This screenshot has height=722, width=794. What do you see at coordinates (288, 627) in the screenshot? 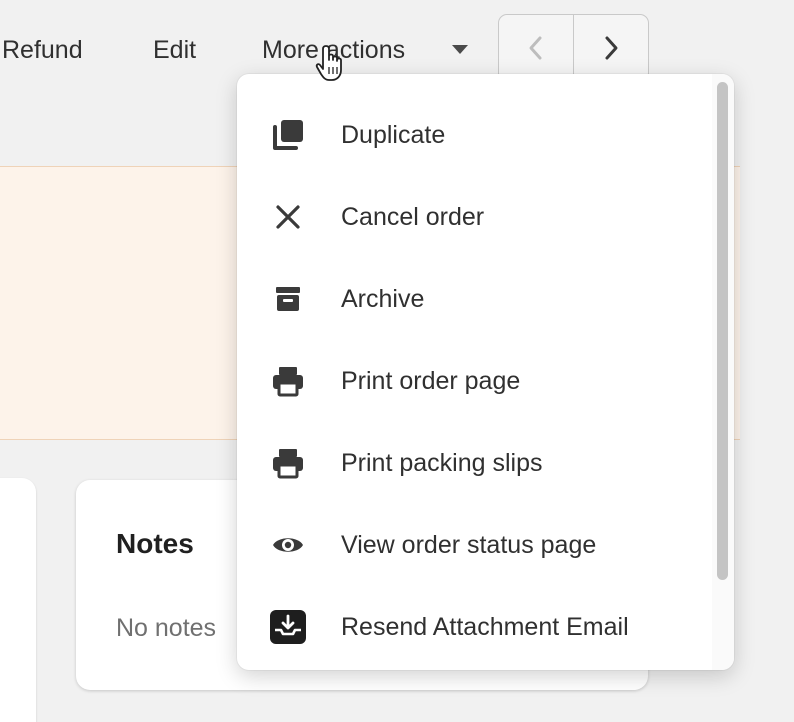
I see `download-tray-icon` at bounding box center [288, 627].